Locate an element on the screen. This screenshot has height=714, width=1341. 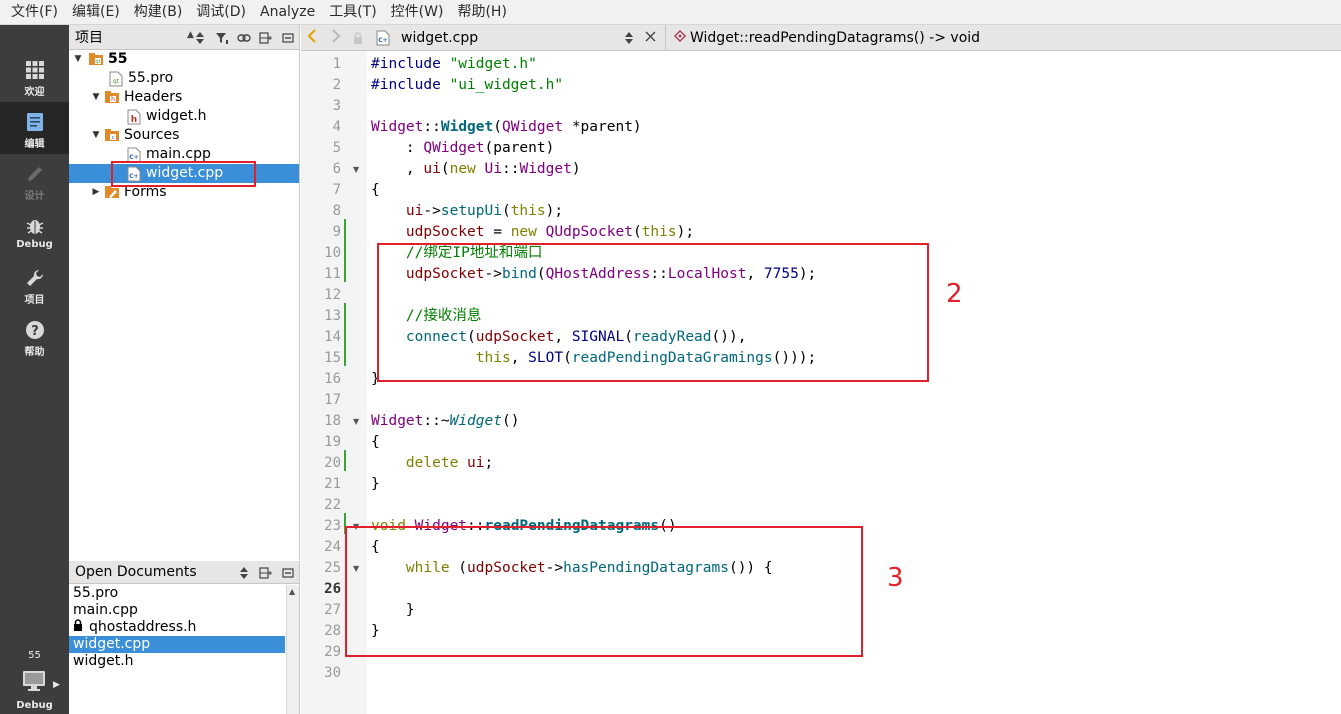
code-token: (parent) is located at coordinates (519, 148).